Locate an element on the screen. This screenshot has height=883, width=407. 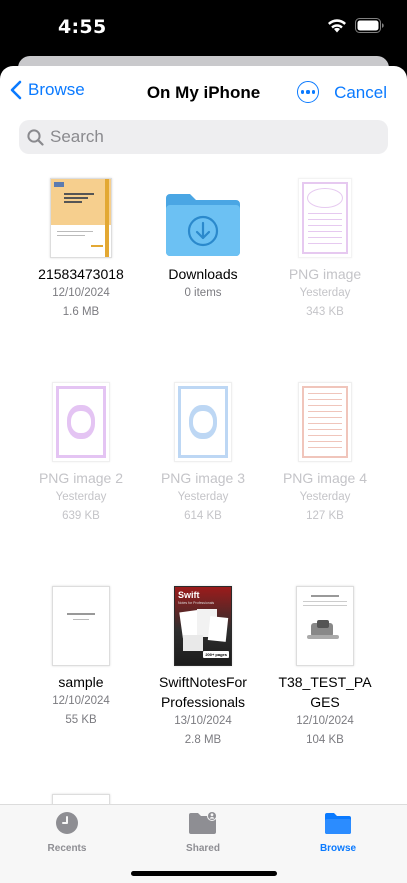
tab-bar: Recents Shared Browse is located at coordinates (203, 843).